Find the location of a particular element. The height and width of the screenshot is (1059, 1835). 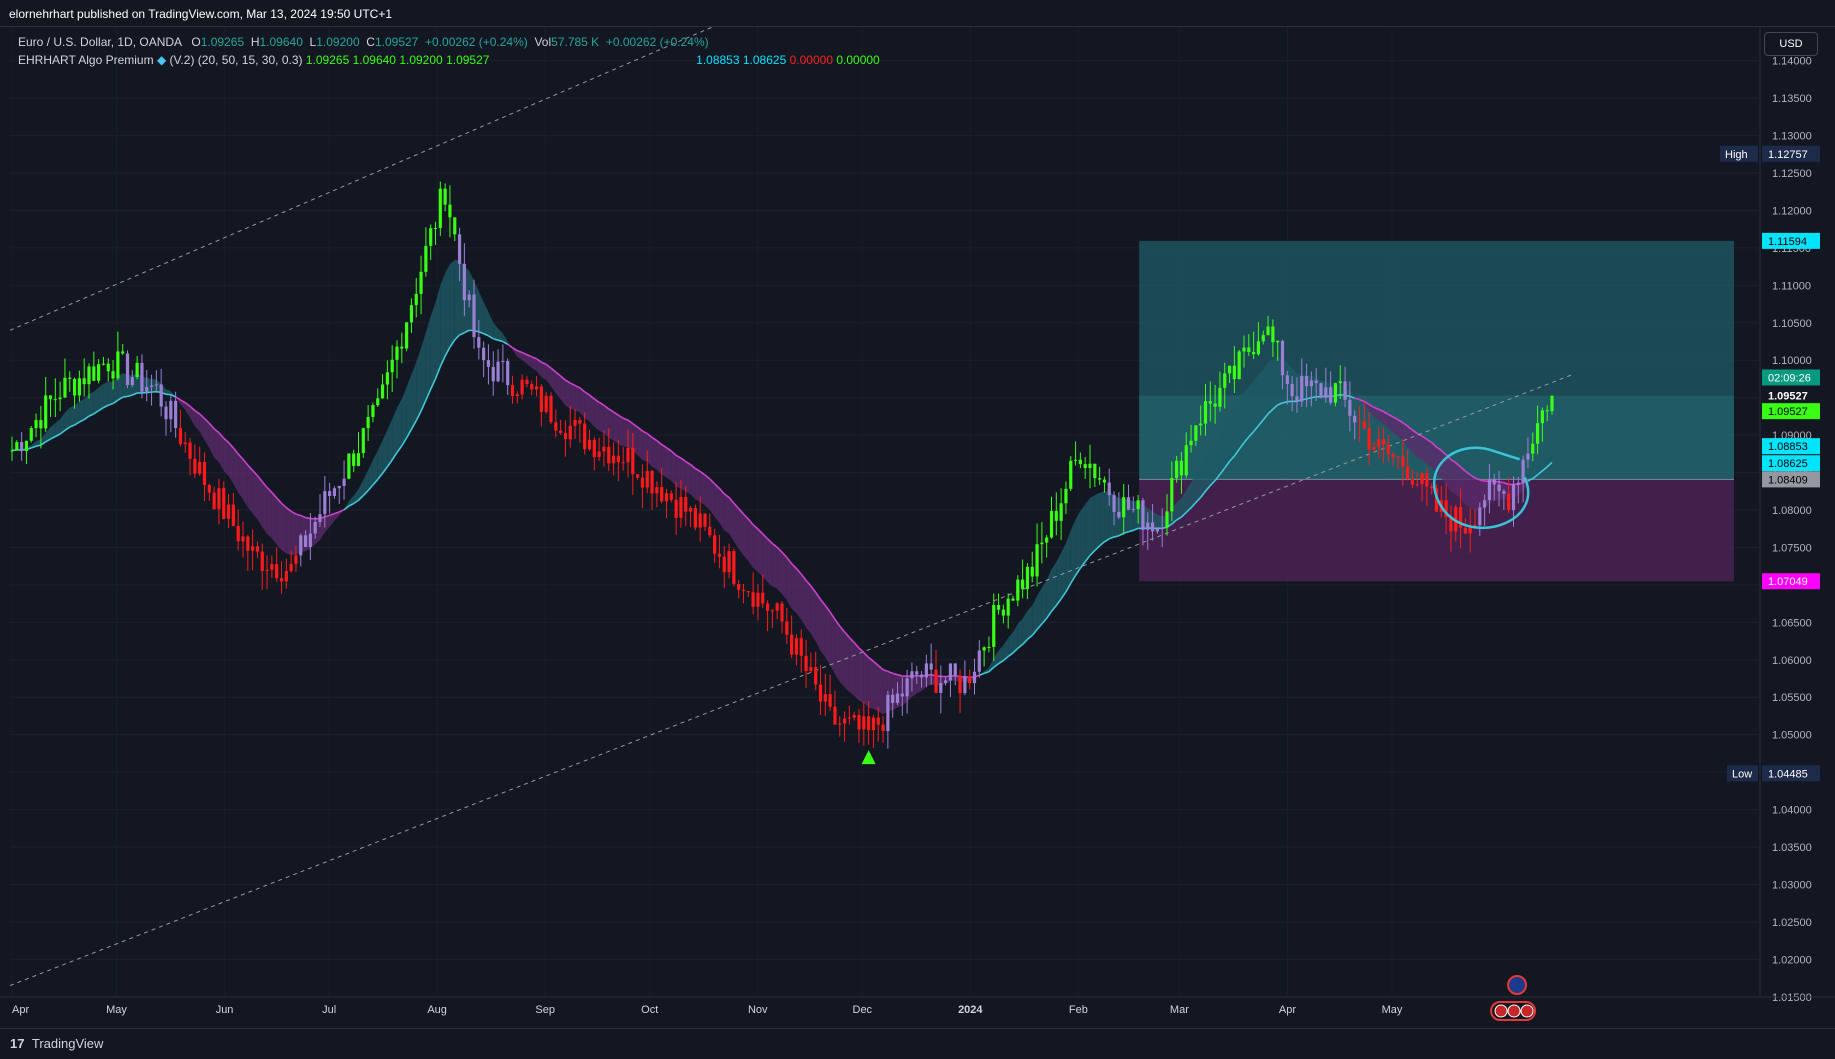

x-tick-label: 2024 is located at coordinates (970, 1010).